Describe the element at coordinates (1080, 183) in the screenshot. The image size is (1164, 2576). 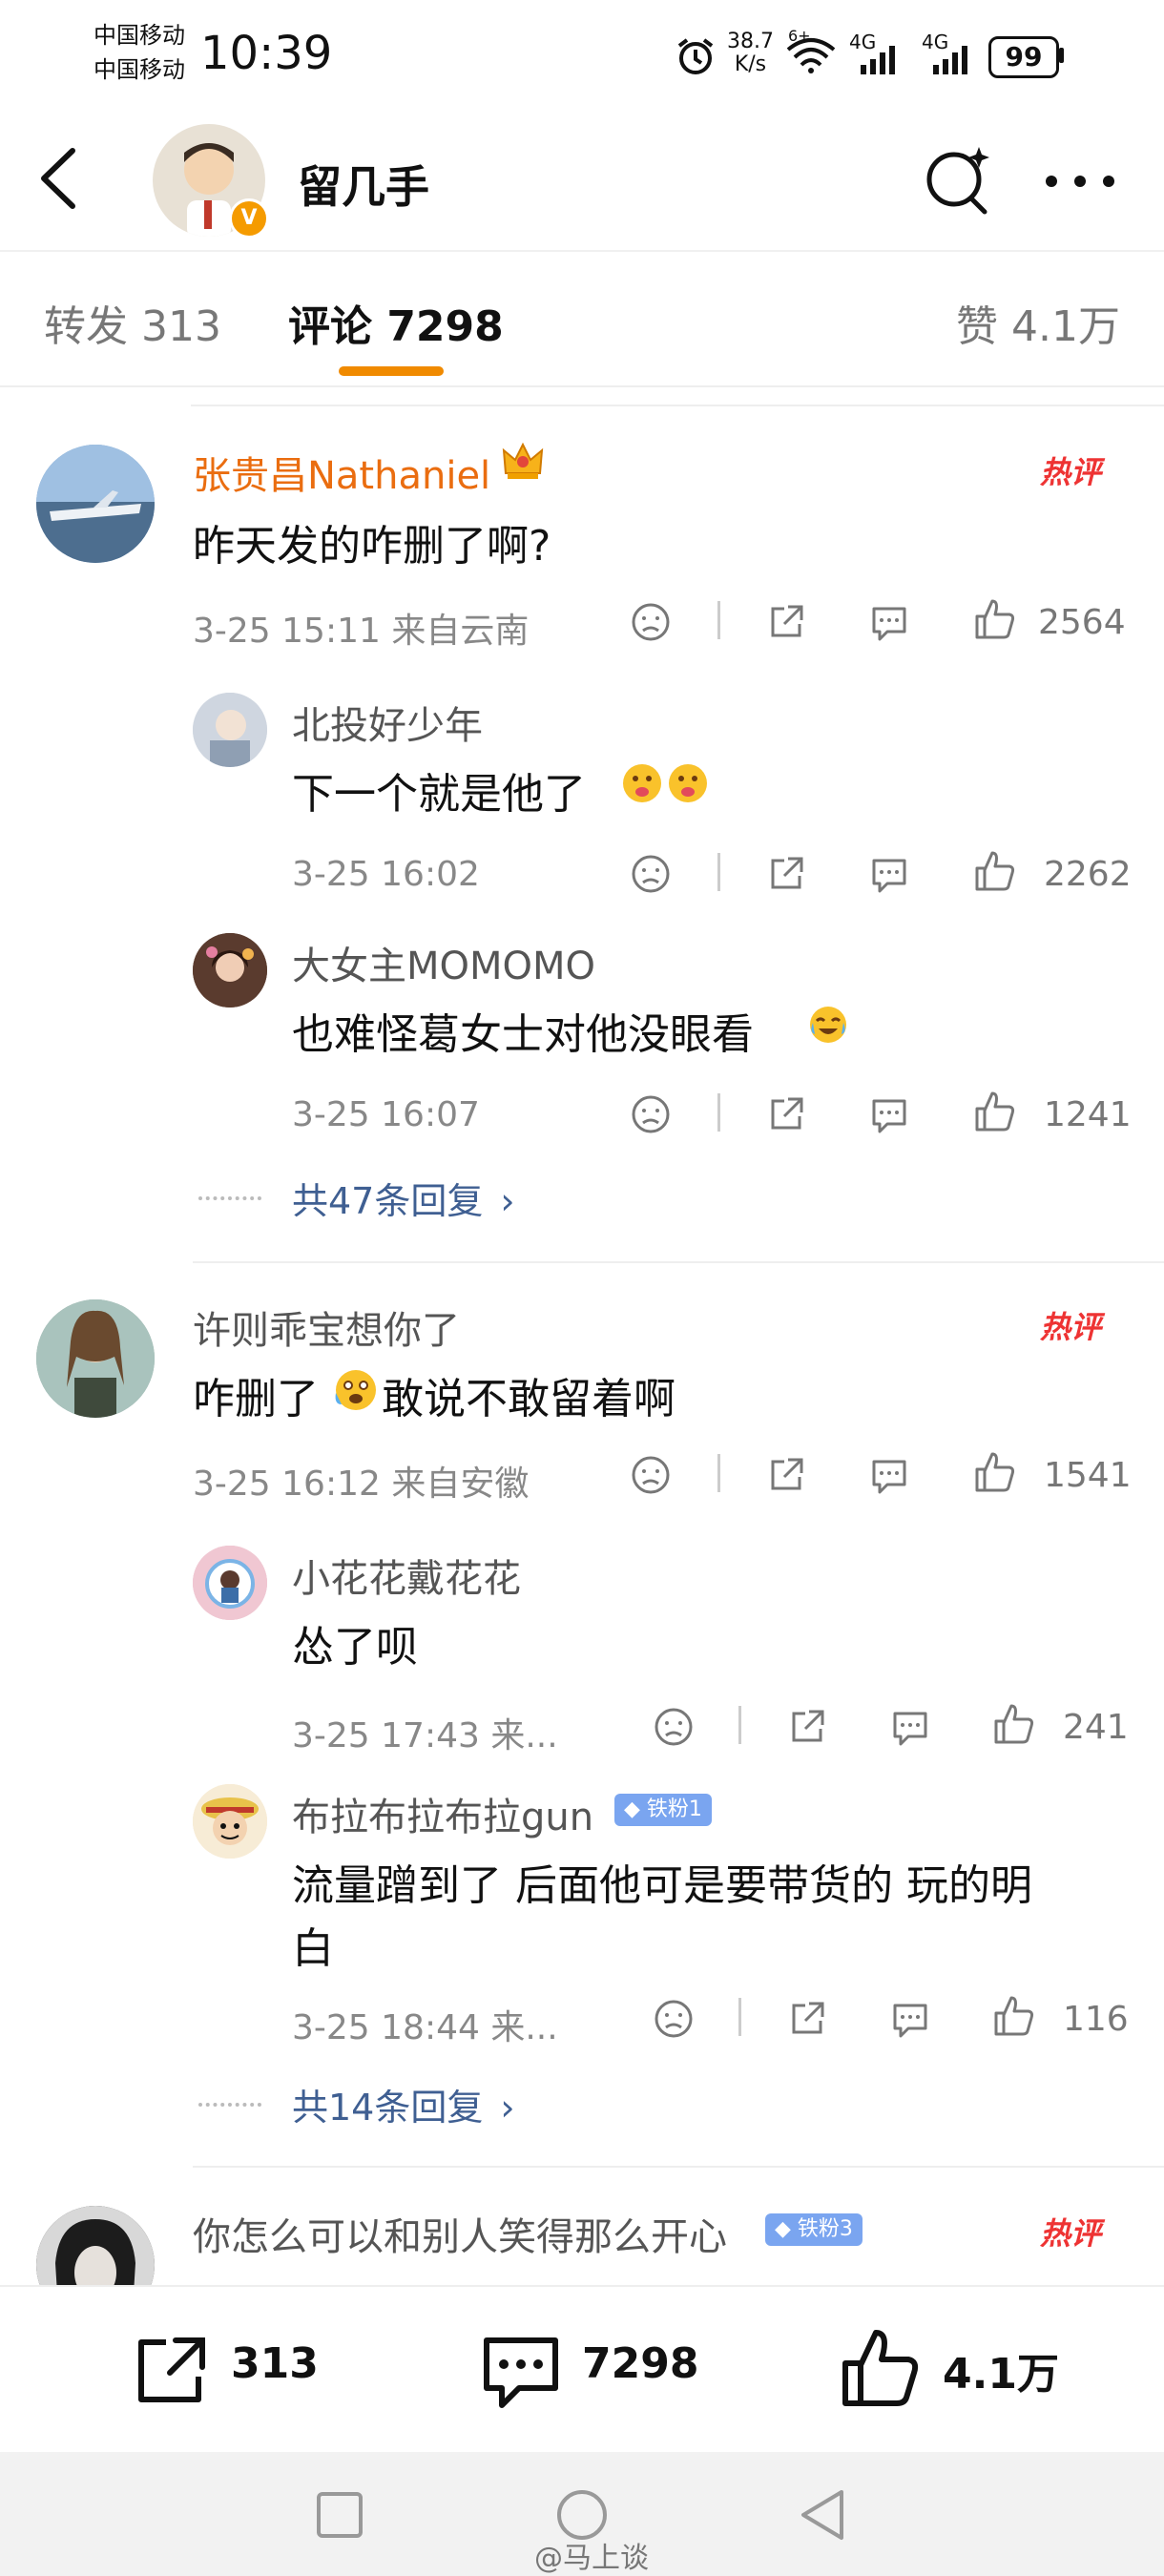
I see `more-options-icon` at that location.